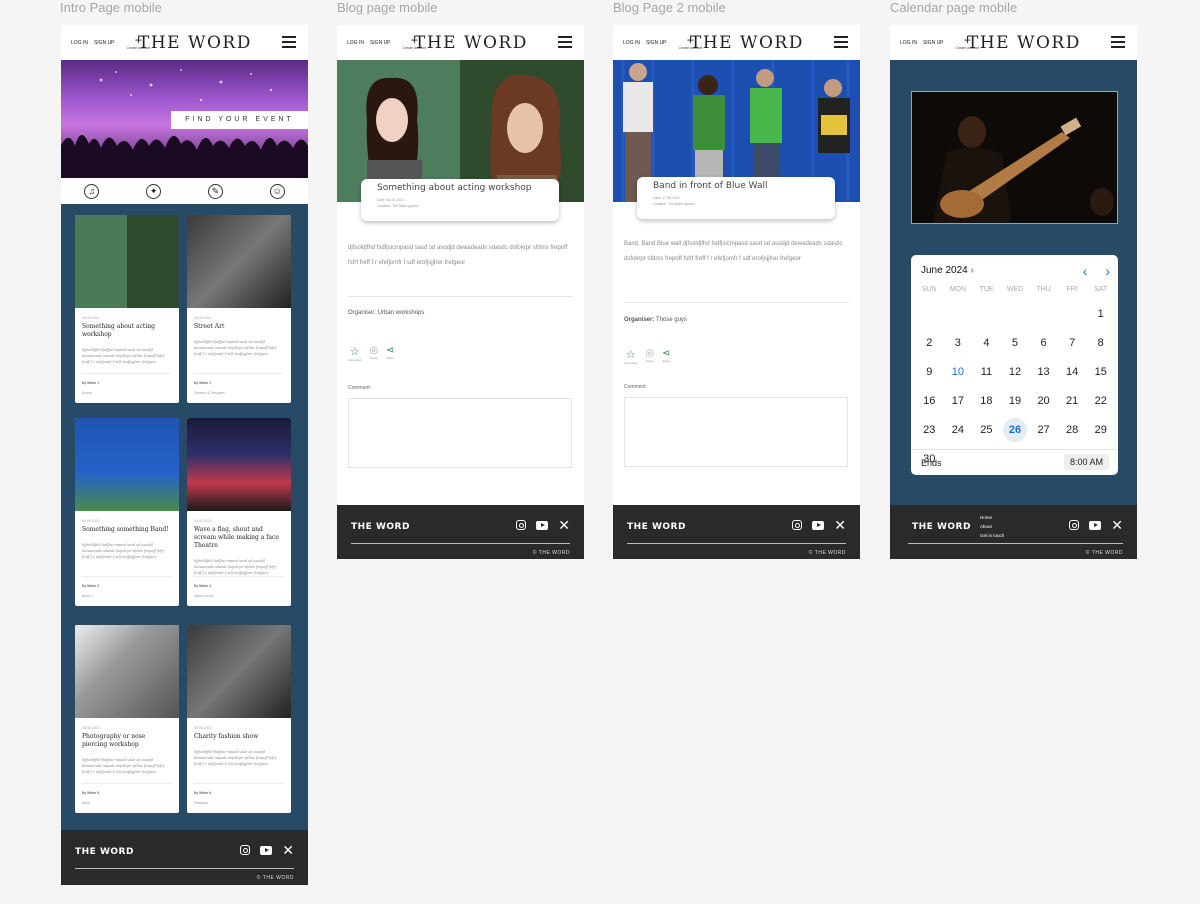 The height and width of the screenshot is (904, 1200). Describe the element at coordinates (1100, 313) in the screenshot. I see `calendar-day: 1` at that location.